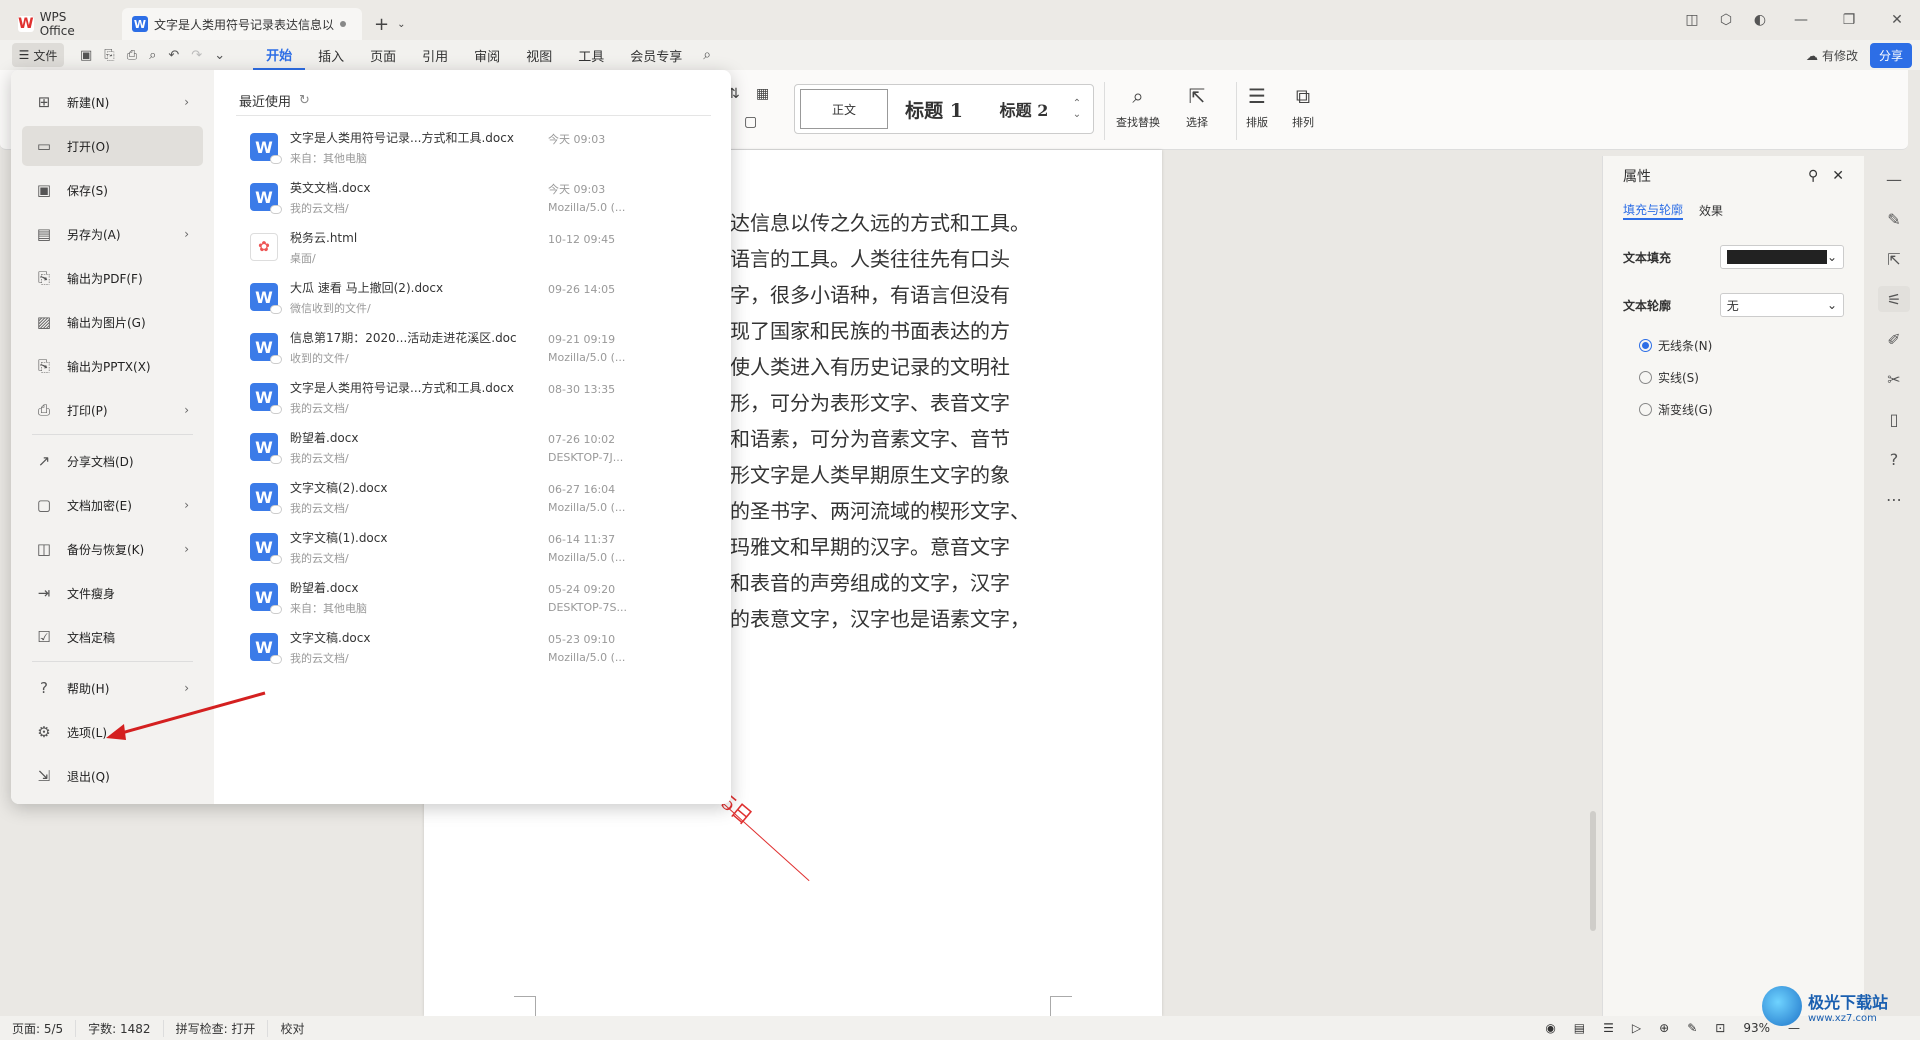 Image resolution: width=1920 pixels, height=1040 pixels. What do you see at coordinates (112, 190) in the screenshot?
I see `file-menu-item: ▣ 保存(S)` at bounding box center [112, 190].